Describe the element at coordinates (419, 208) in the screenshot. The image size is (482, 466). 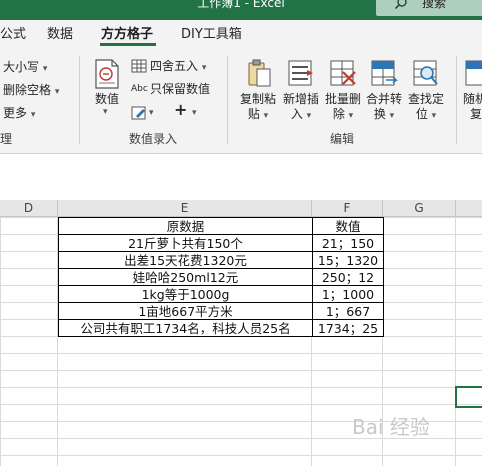
I see `column-header-g: G` at that location.